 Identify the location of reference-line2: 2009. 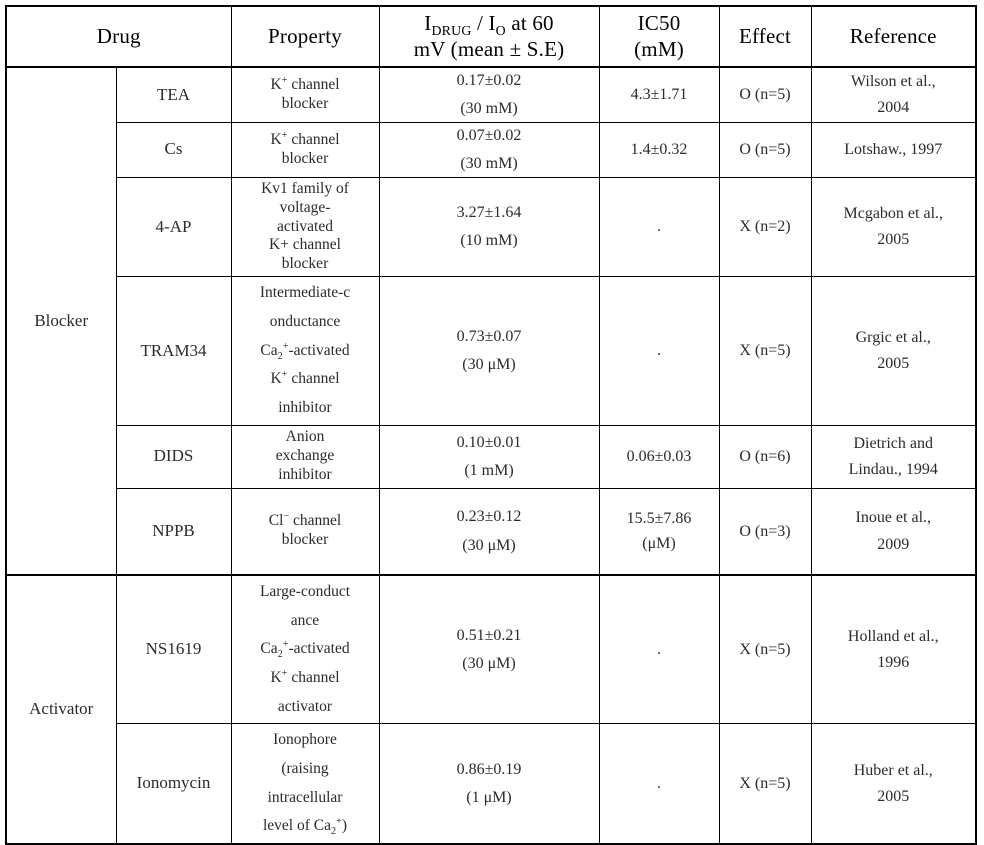
(893, 544).